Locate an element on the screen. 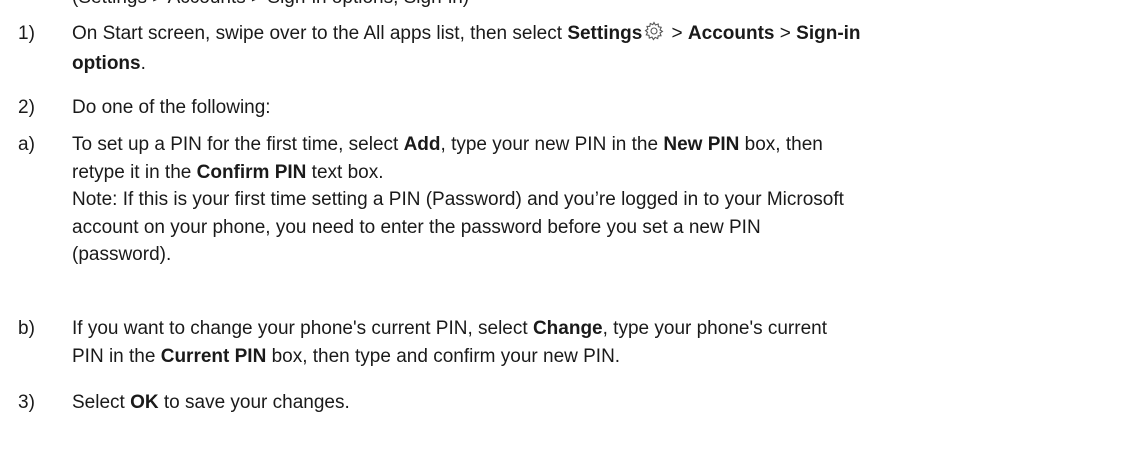 The width and height of the screenshot is (1125, 457). text-run: Select is located at coordinates (101, 402).